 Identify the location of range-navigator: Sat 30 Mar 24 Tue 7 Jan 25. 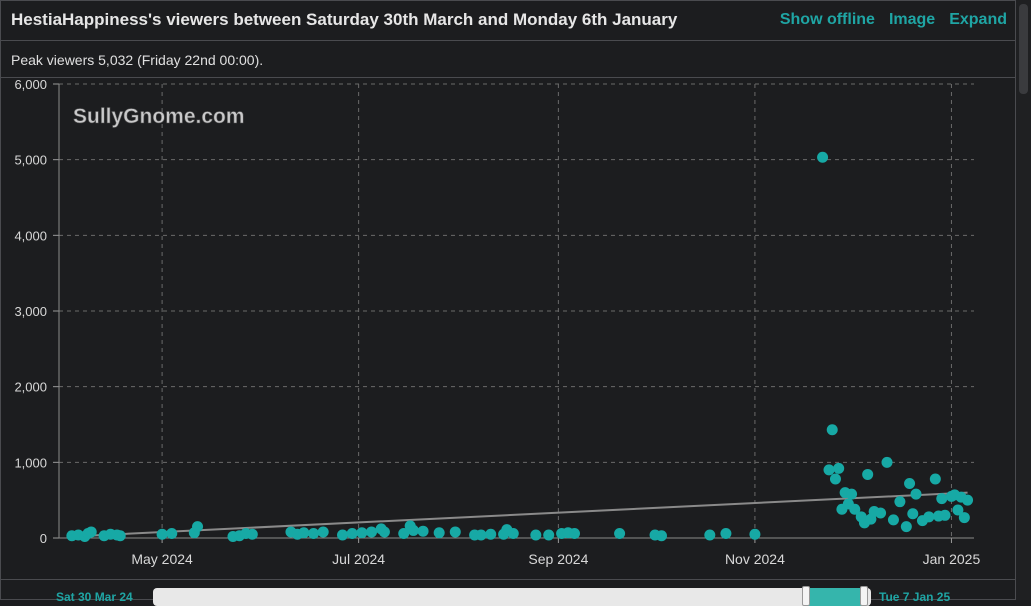
(509, 592).